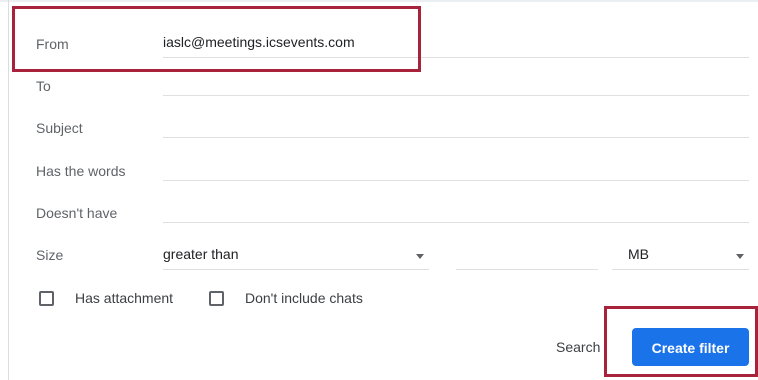 The image size is (758, 380). I want to click on from-label: From, so click(52, 44).